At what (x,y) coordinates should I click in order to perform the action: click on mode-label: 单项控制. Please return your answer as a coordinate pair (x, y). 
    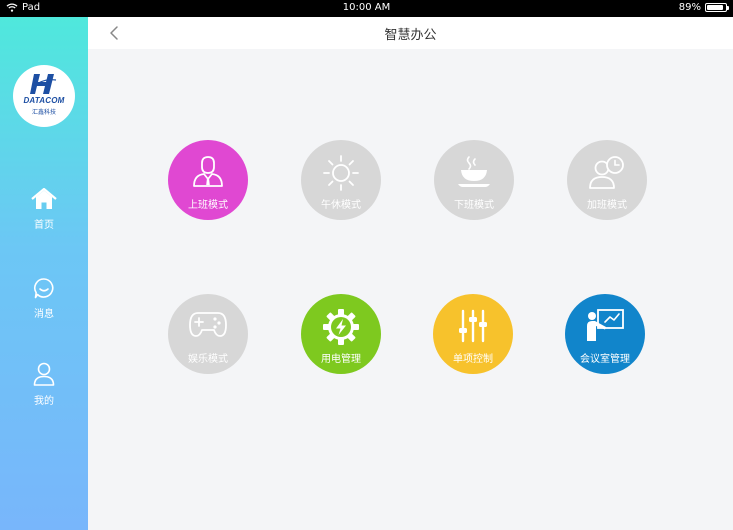
    Looking at the image, I should click on (473, 359).